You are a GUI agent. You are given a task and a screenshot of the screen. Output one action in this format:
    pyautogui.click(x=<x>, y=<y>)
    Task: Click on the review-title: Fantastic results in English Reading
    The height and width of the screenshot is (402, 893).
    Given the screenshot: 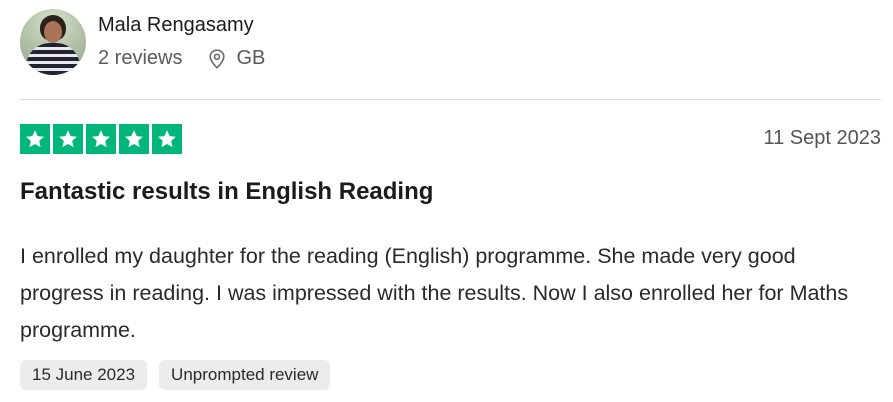 What is the action you would take?
    pyautogui.click(x=226, y=192)
    